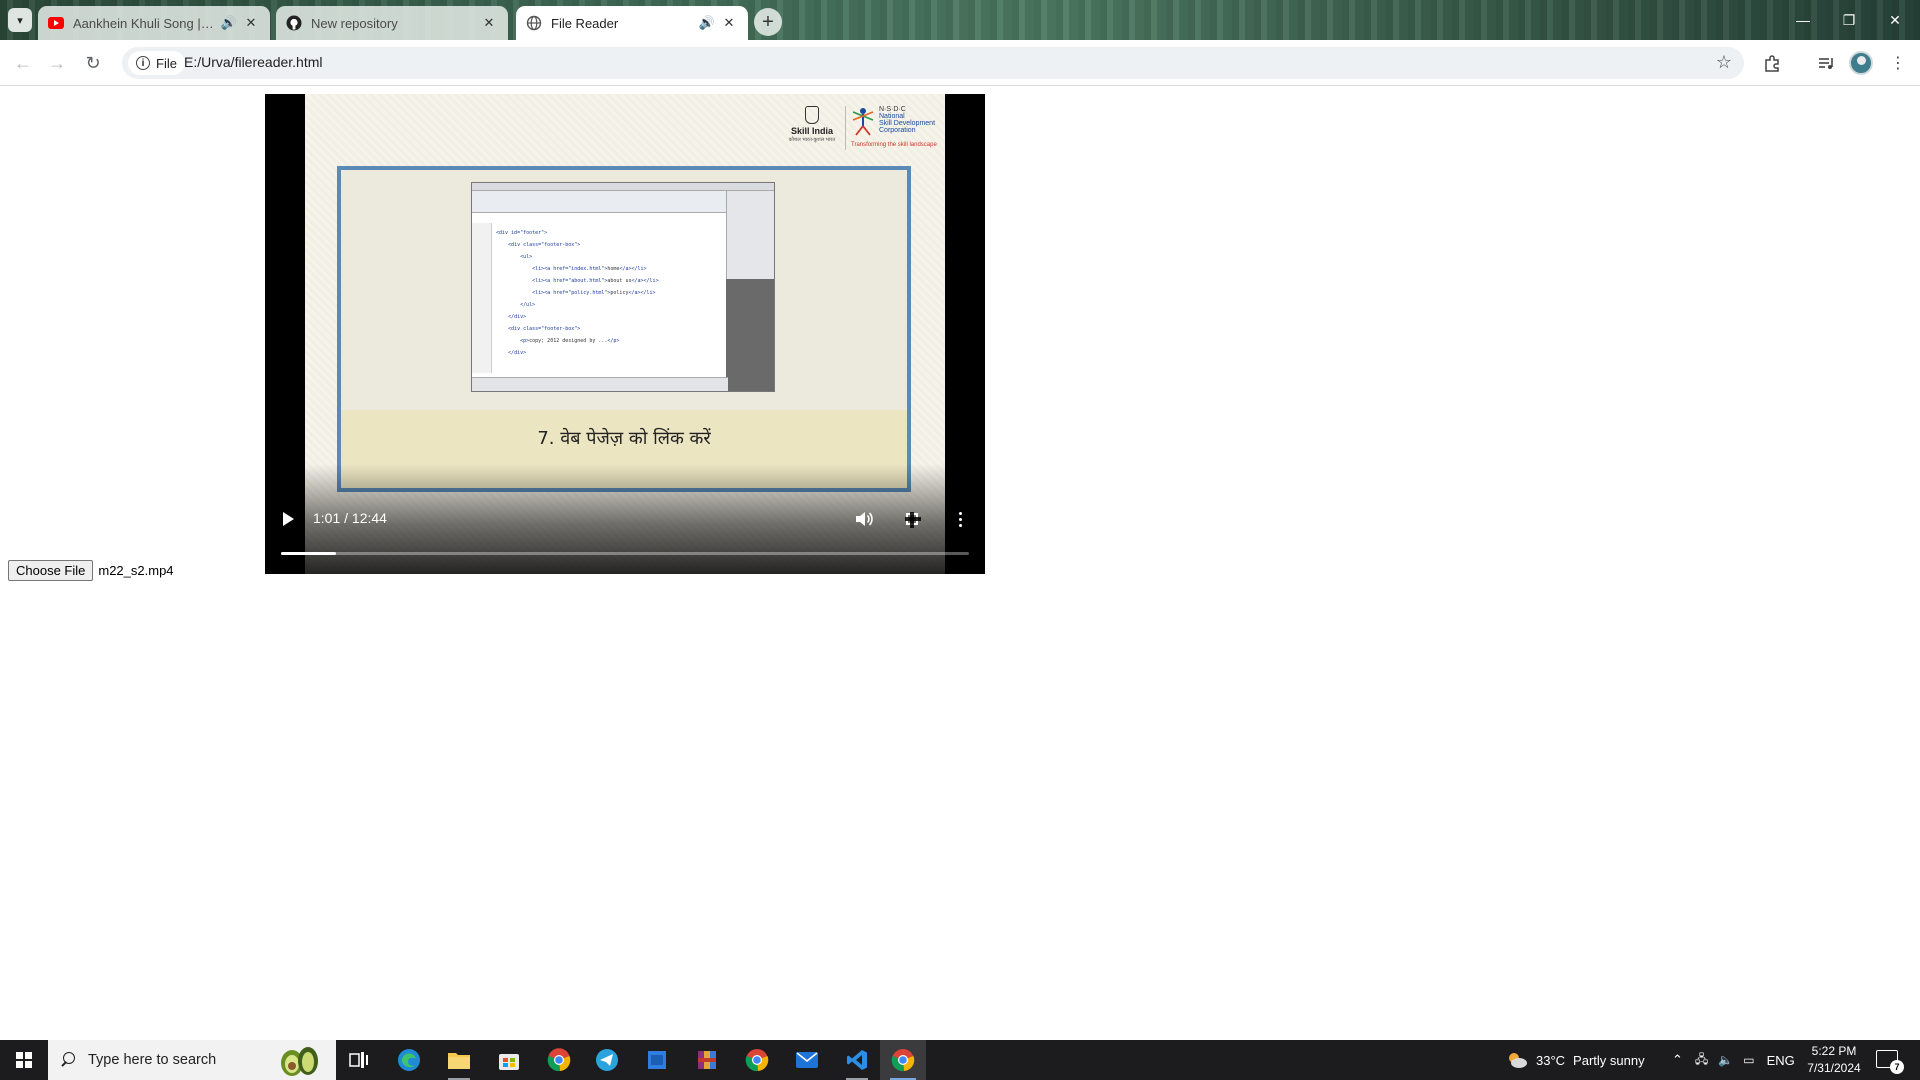 This screenshot has height=1080, width=1920. I want to click on tab-file-reader: File Reader 🔊 ✕, so click(632, 23).